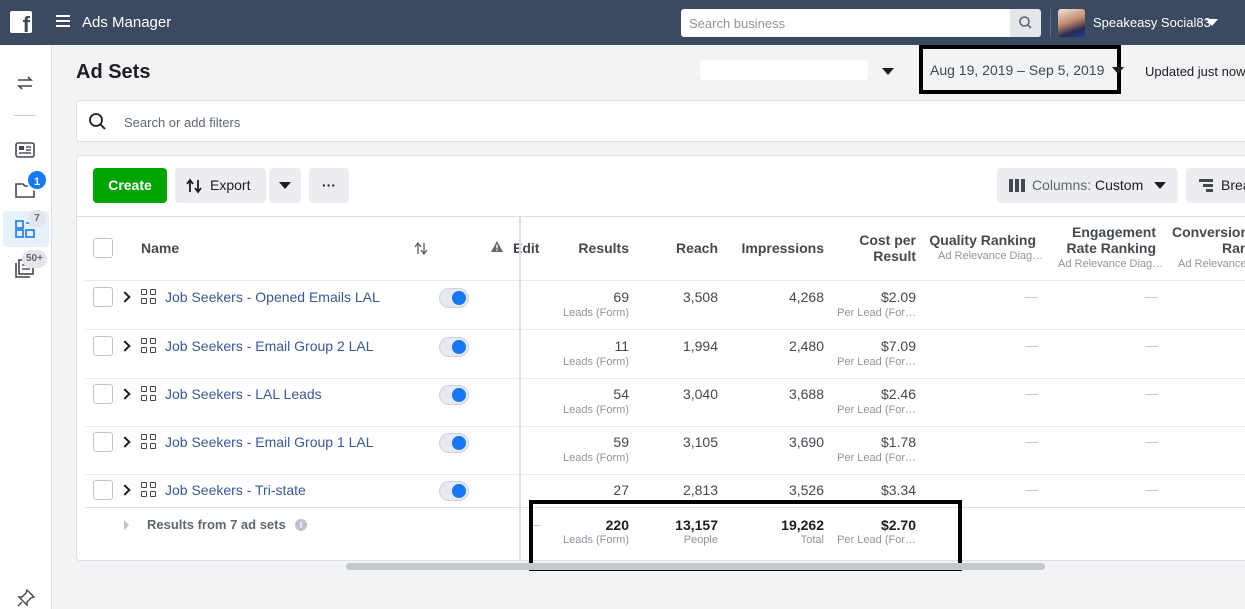 The image size is (1245, 609). I want to click on impressions-value: 3,526, so click(806, 490).